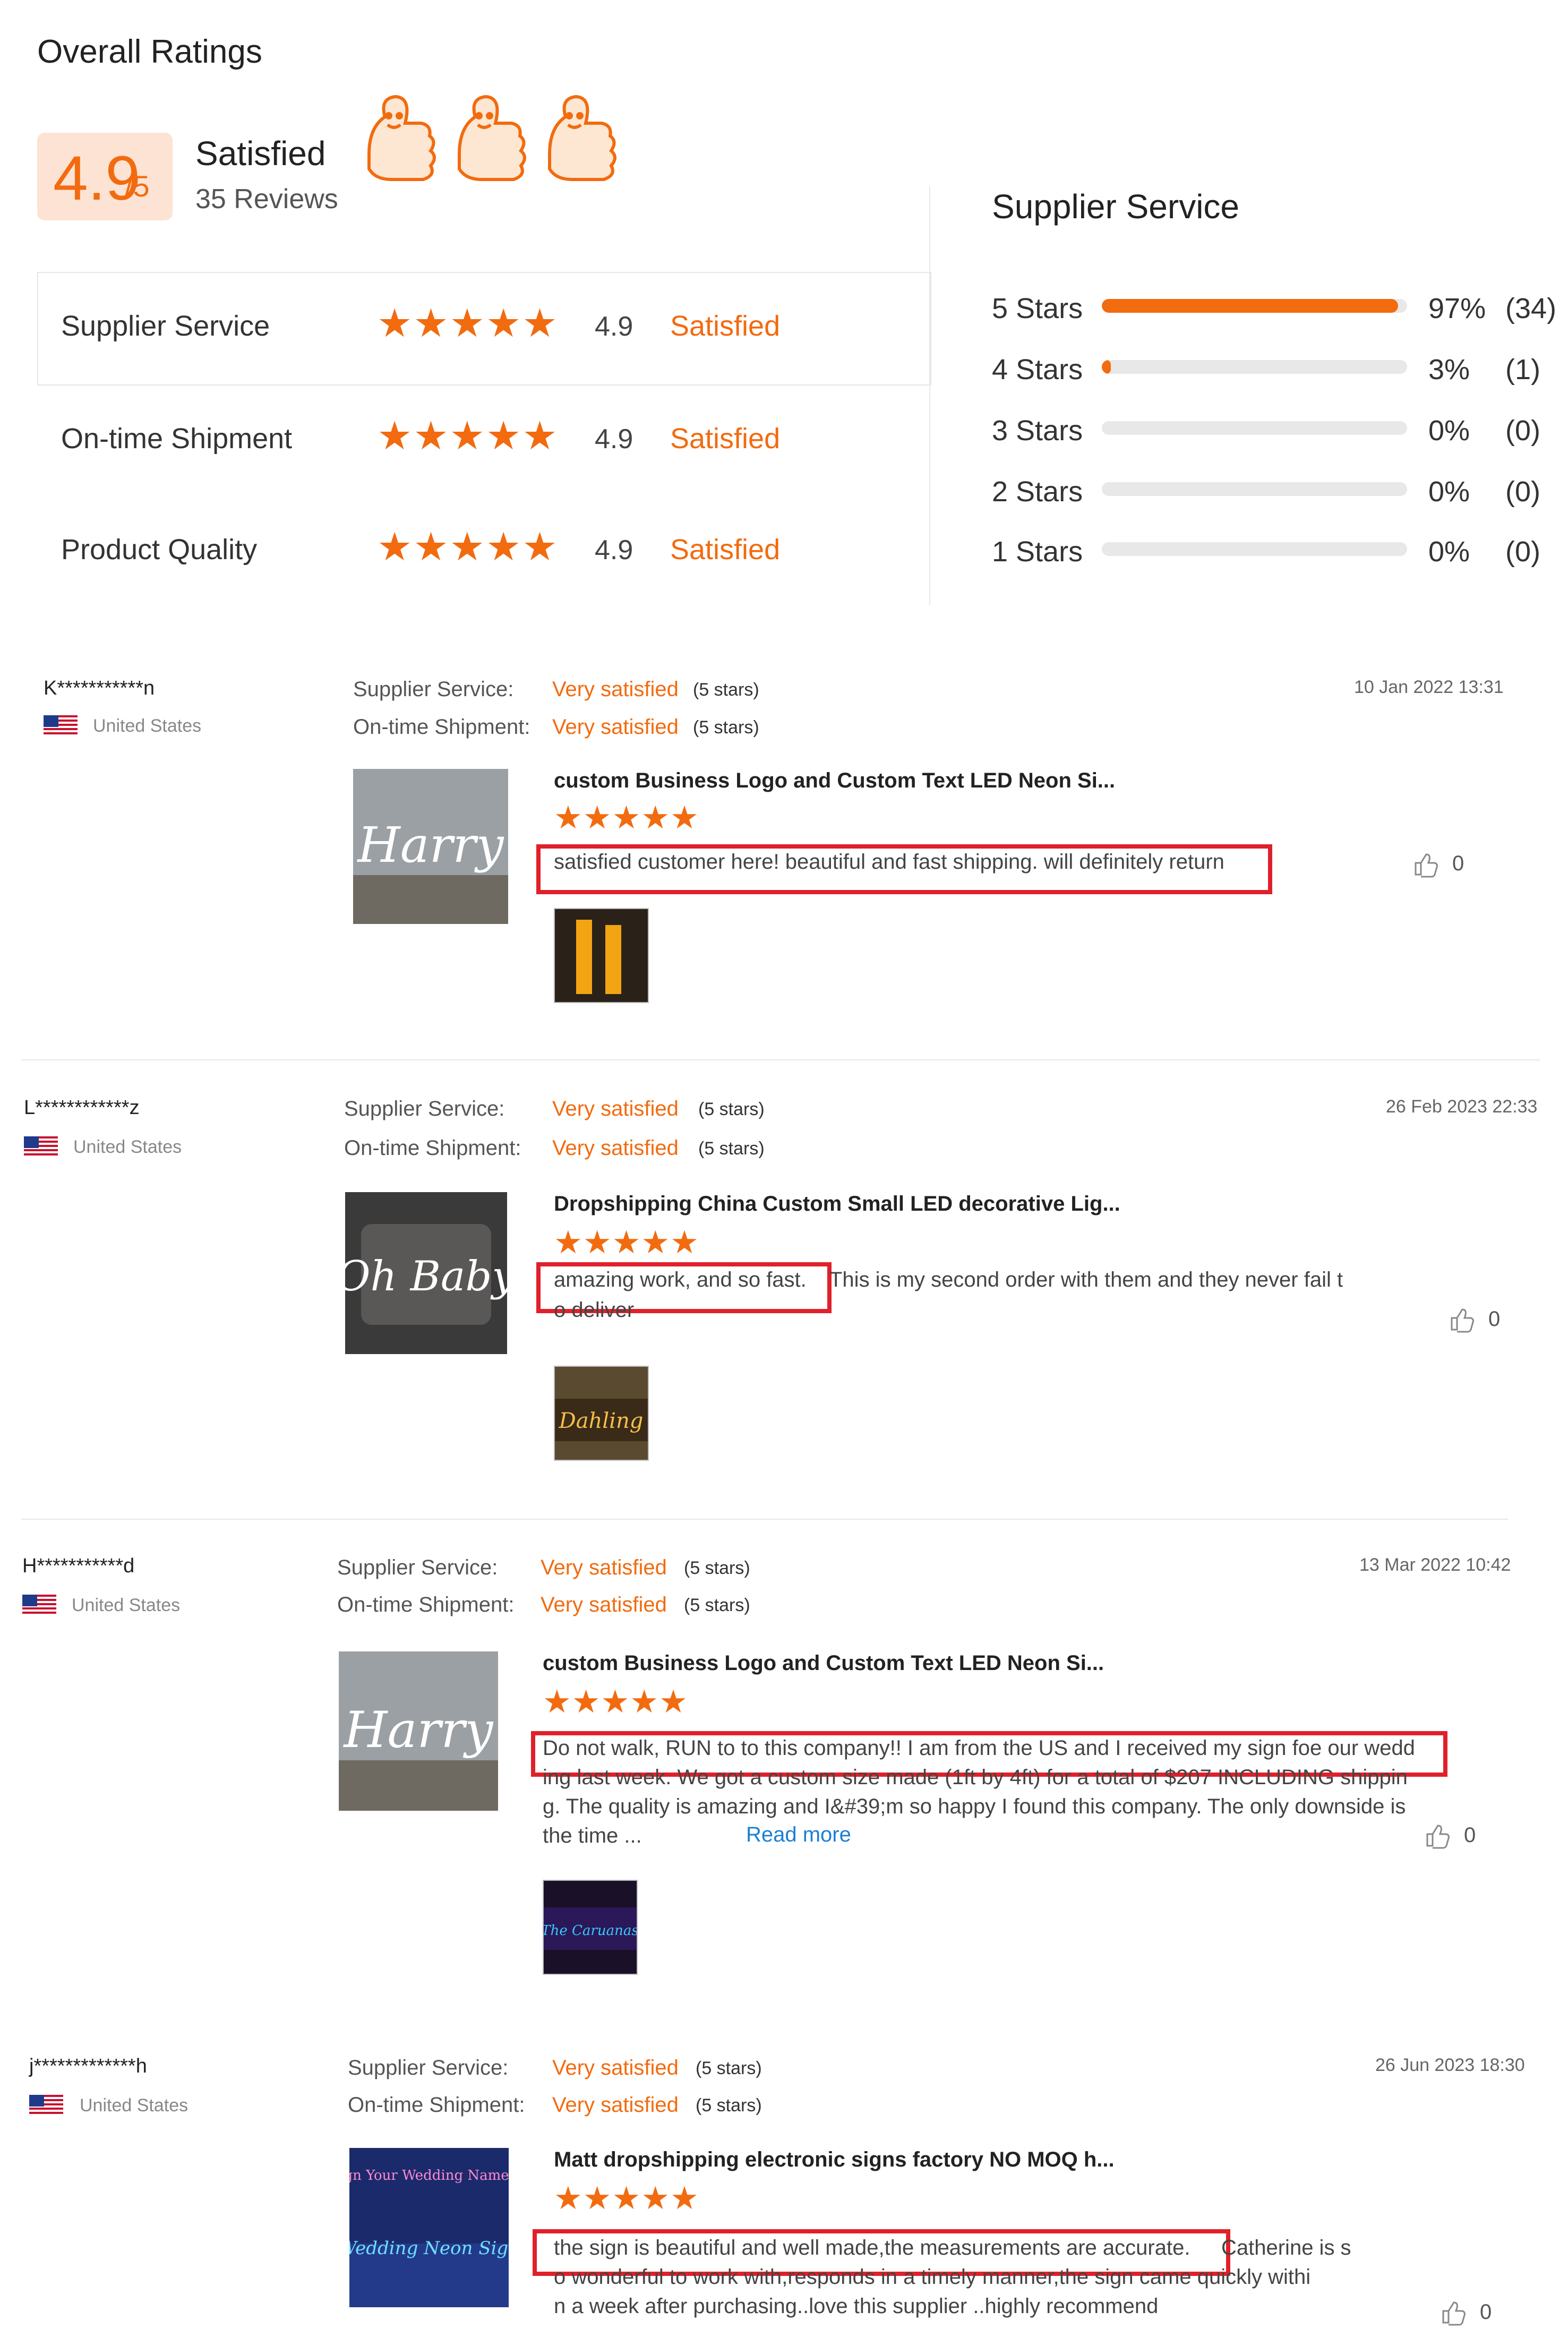 This screenshot has height=2346, width=1568. What do you see at coordinates (266, 199) in the screenshot?
I see `review-count: 35 Reviews` at bounding box center [266, 199].